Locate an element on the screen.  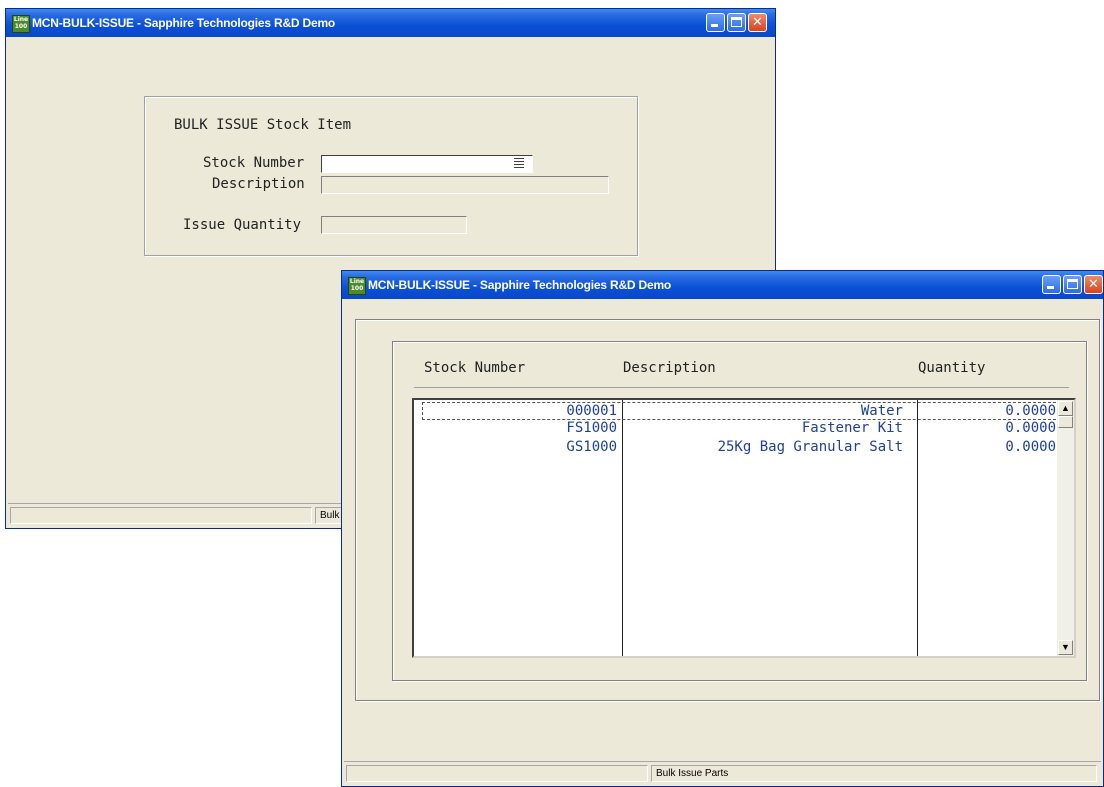
column-header-stock-number: Stock Number is located at coordinates (474, 368).